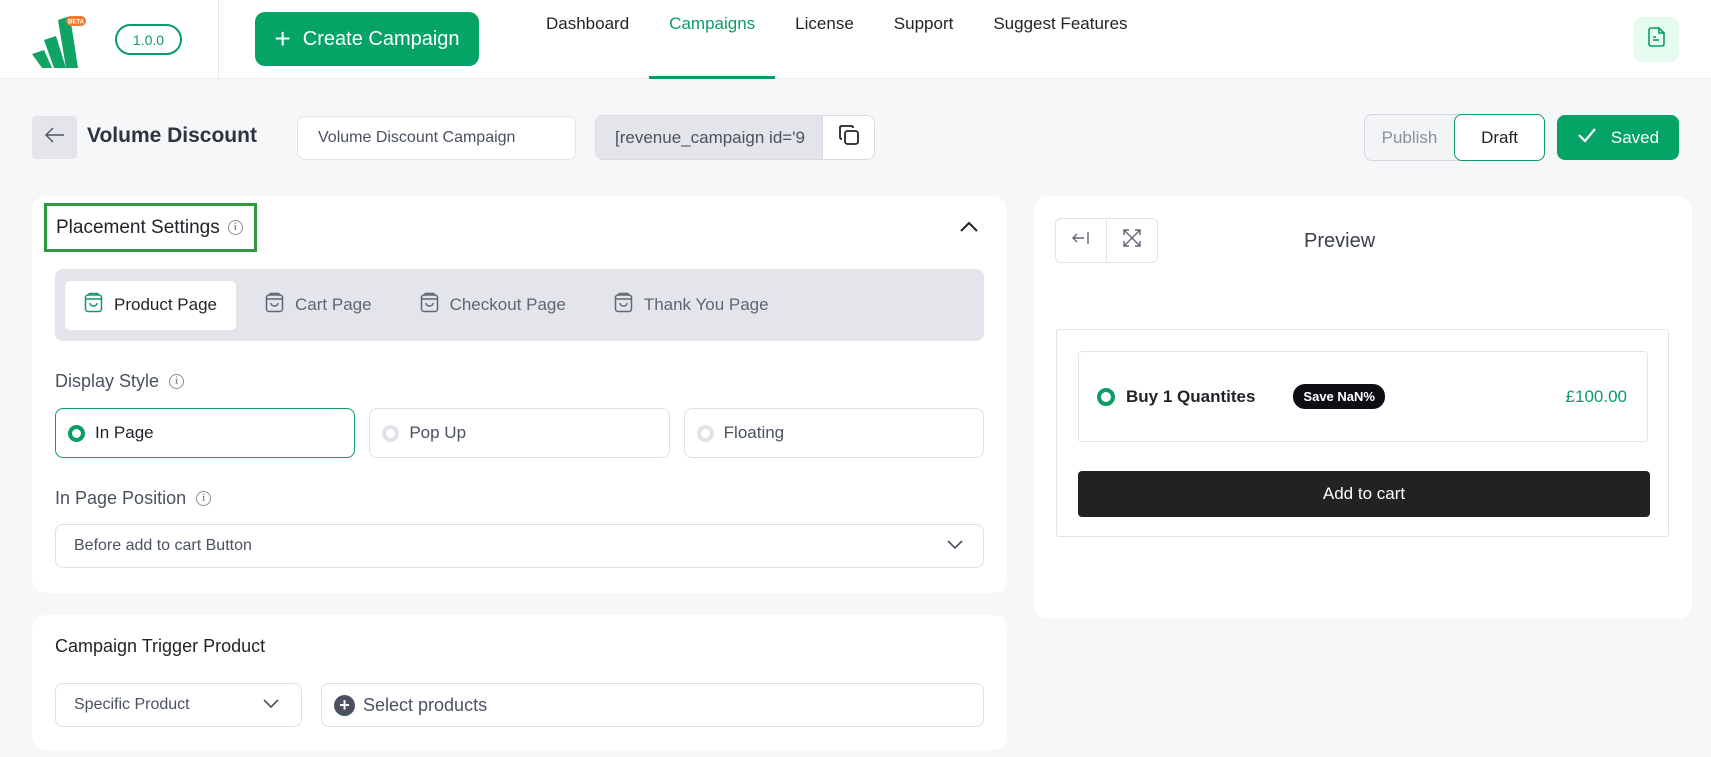 This screenshot has width=1711, height=757. I want to click on select-value: Specific Product, so click(132, 704).